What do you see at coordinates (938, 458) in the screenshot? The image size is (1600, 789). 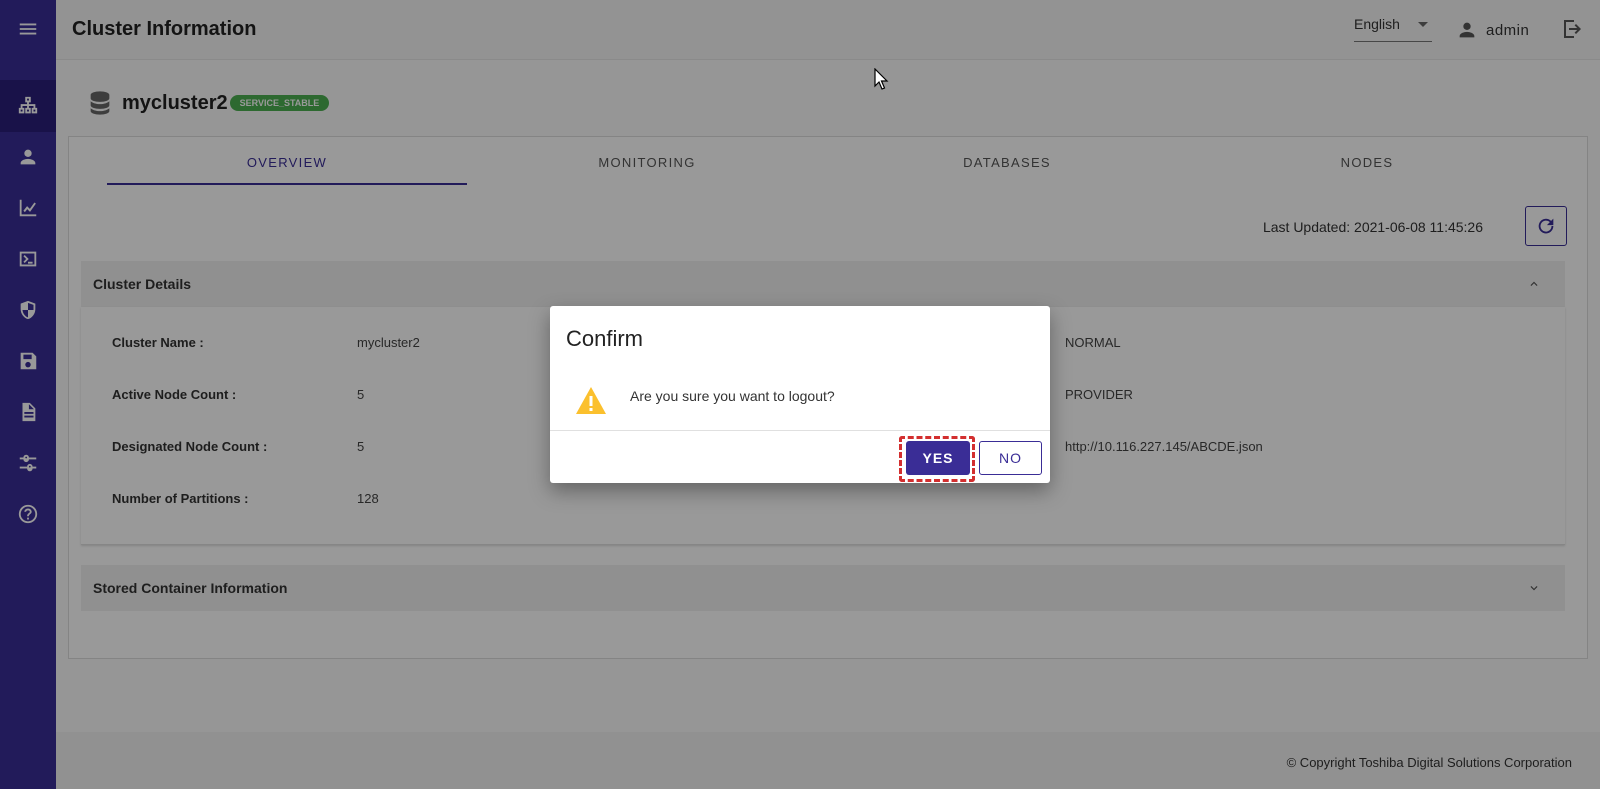 I see `yes-button: YES` at bounding box center [938, 458].